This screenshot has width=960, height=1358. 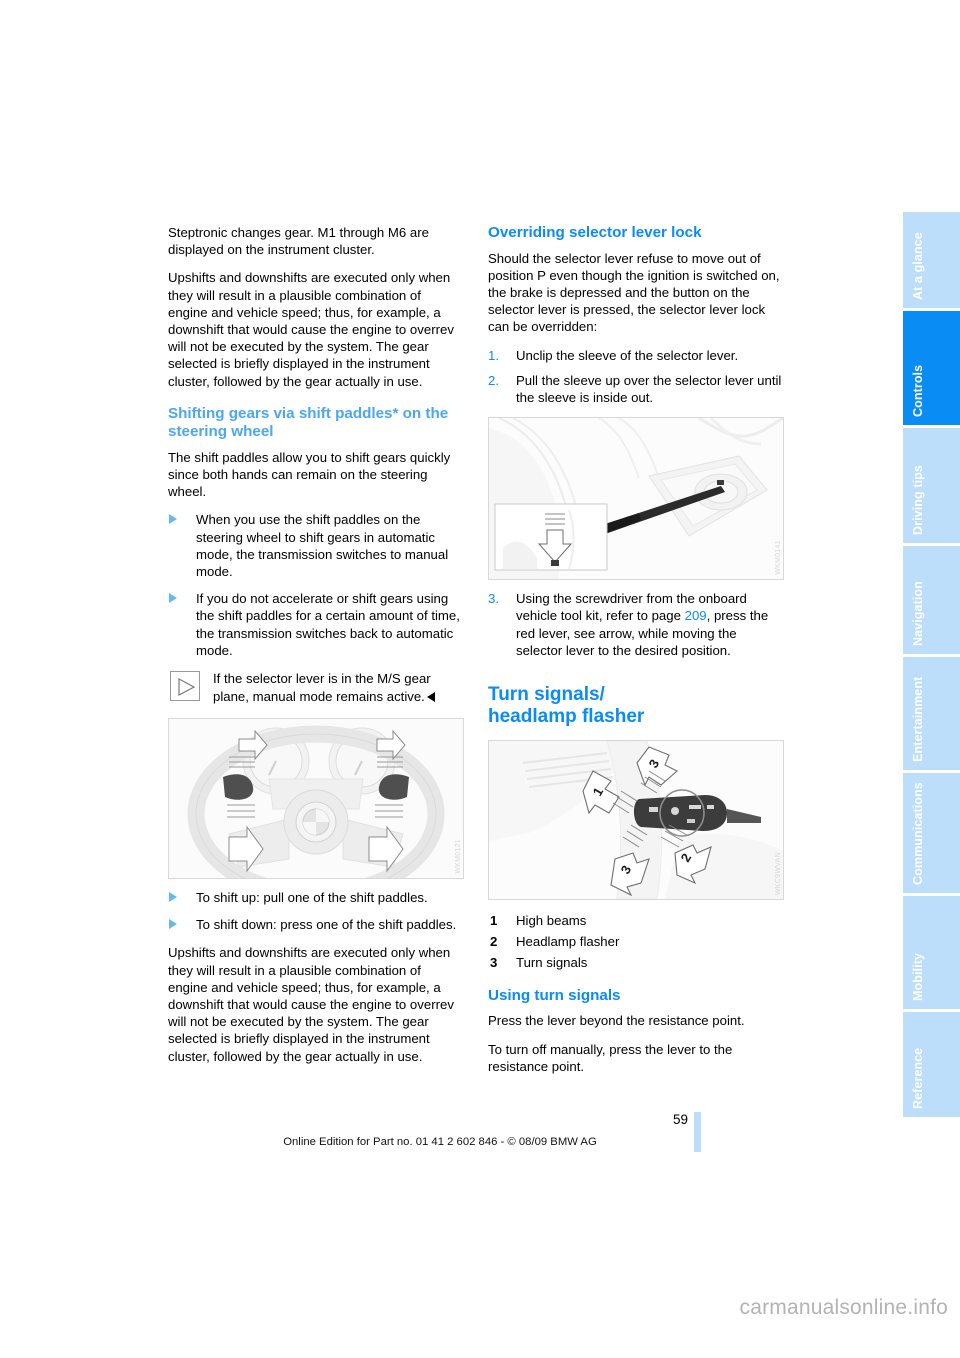 I want to click on side-tab-label: Communications, so click(x=917, y=833).